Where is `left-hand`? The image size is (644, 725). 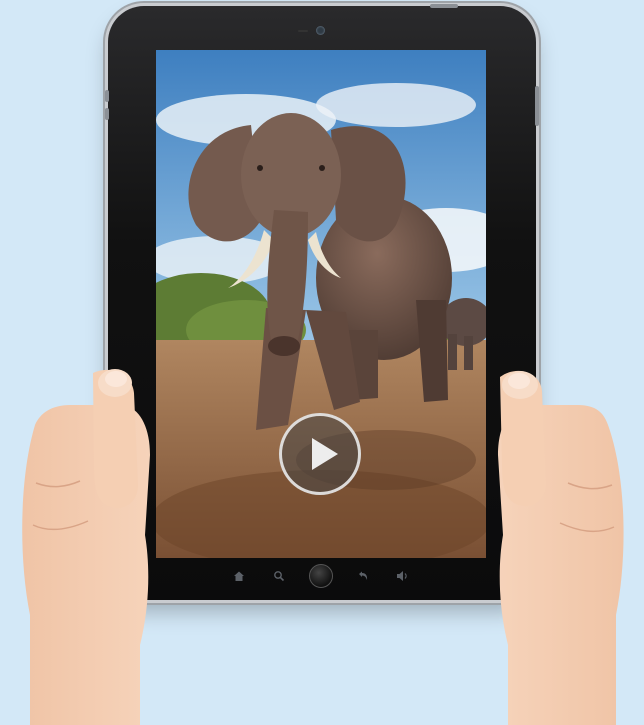 left-hand is located at coordinates (86, 547).